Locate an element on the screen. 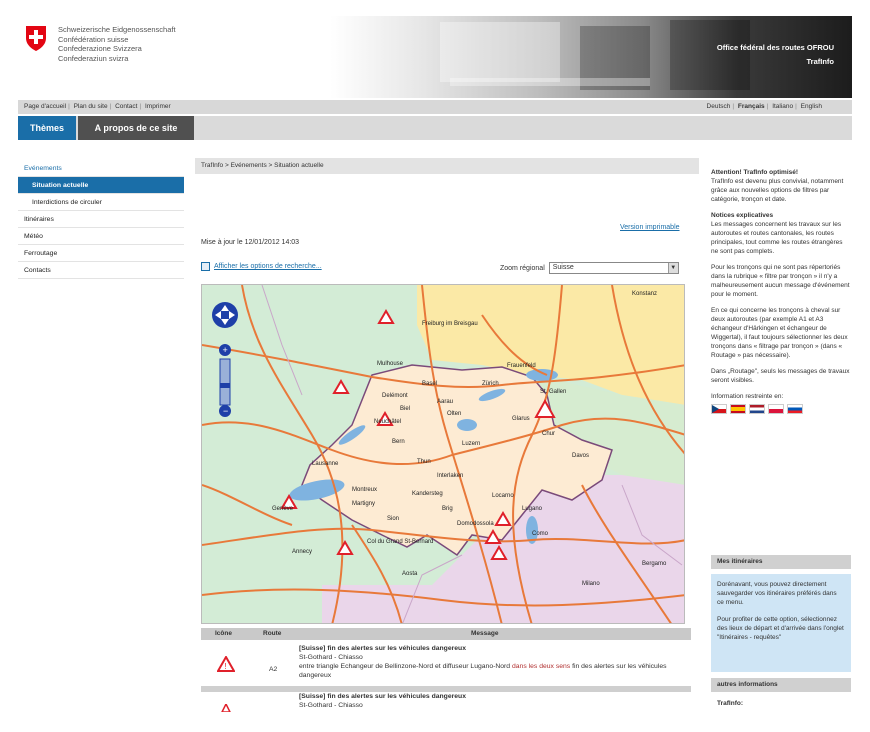 The image size is (870, 732). svg-text: St. Gallen is located at coordinates (553, 392).